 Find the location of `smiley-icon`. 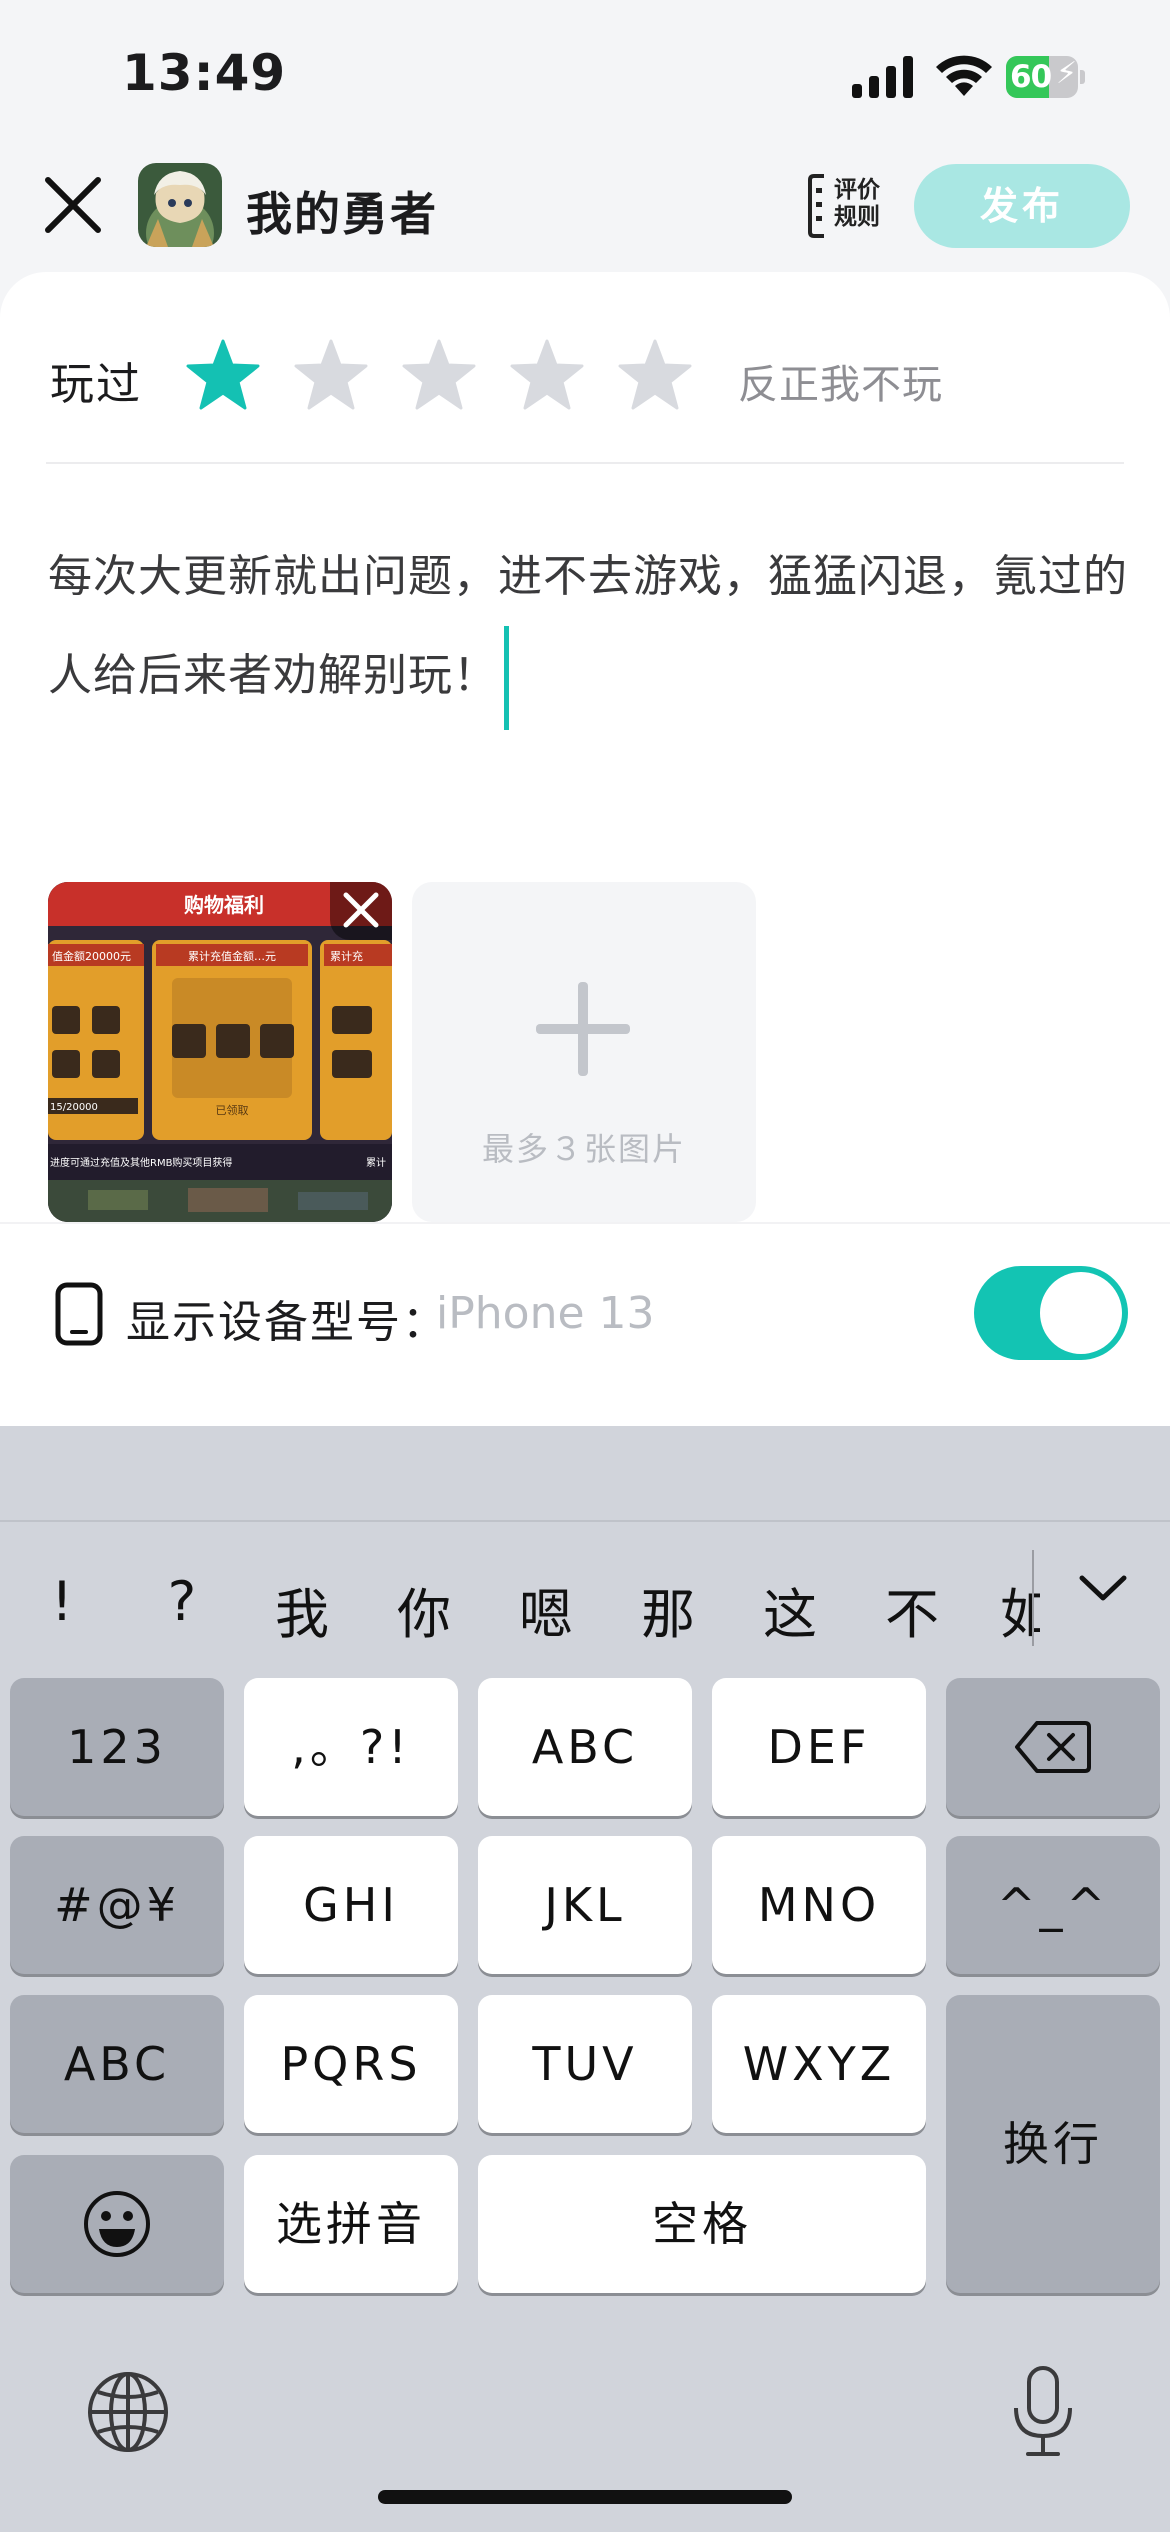

smiley-icon is located at coordinates (117, 2224).